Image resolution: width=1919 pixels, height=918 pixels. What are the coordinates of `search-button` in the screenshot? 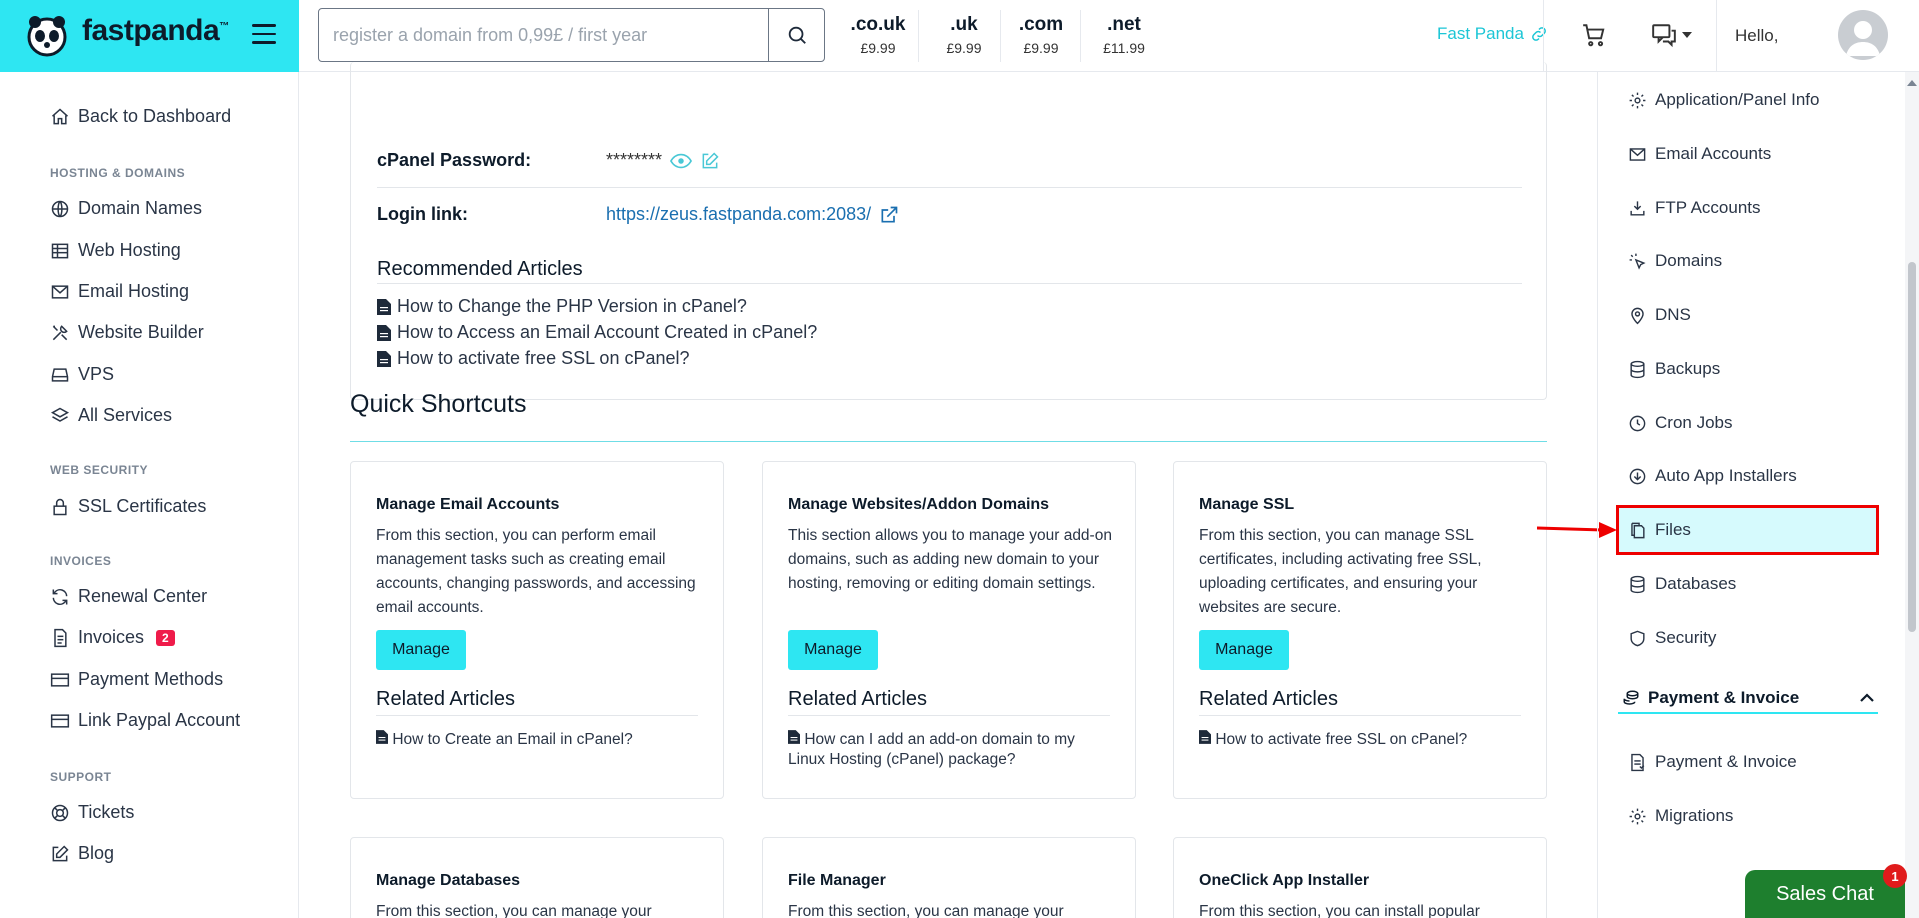 It's located at (796, 35).